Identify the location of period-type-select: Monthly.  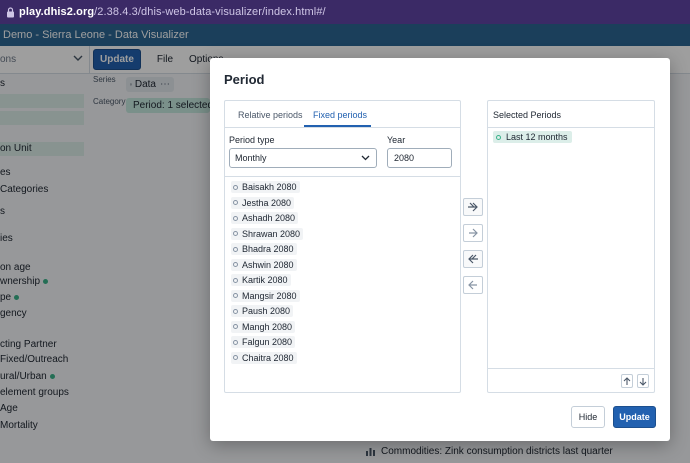
(303, 158).